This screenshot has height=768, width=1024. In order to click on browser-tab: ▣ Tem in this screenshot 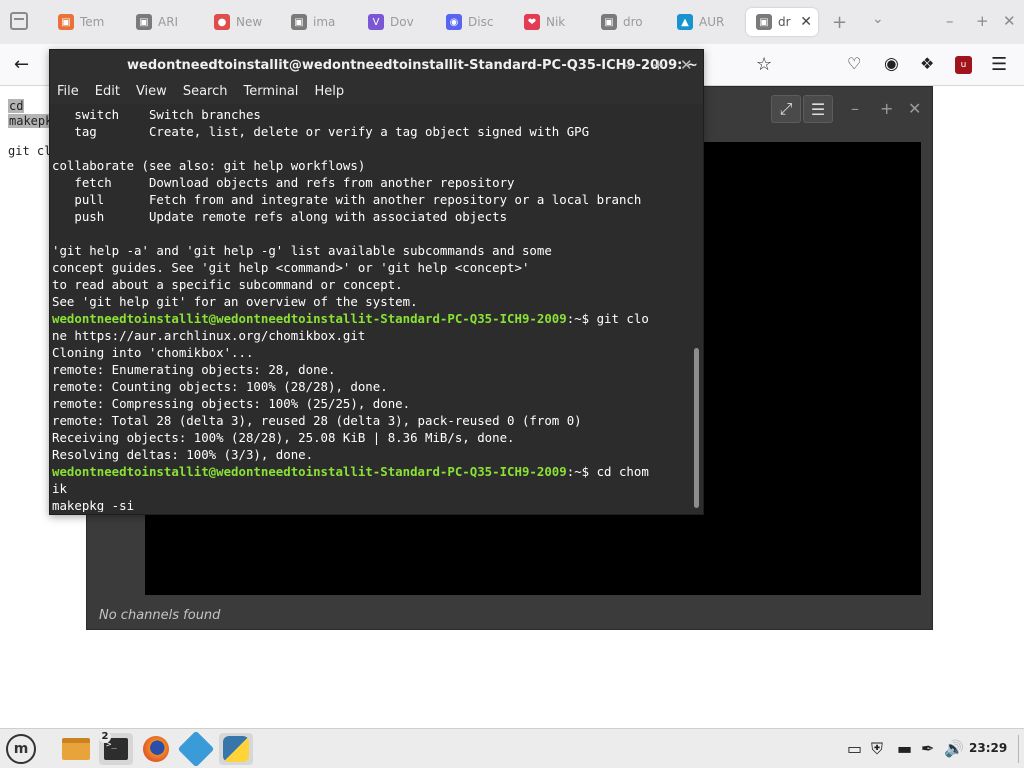, I will do `click(82, 22)`.